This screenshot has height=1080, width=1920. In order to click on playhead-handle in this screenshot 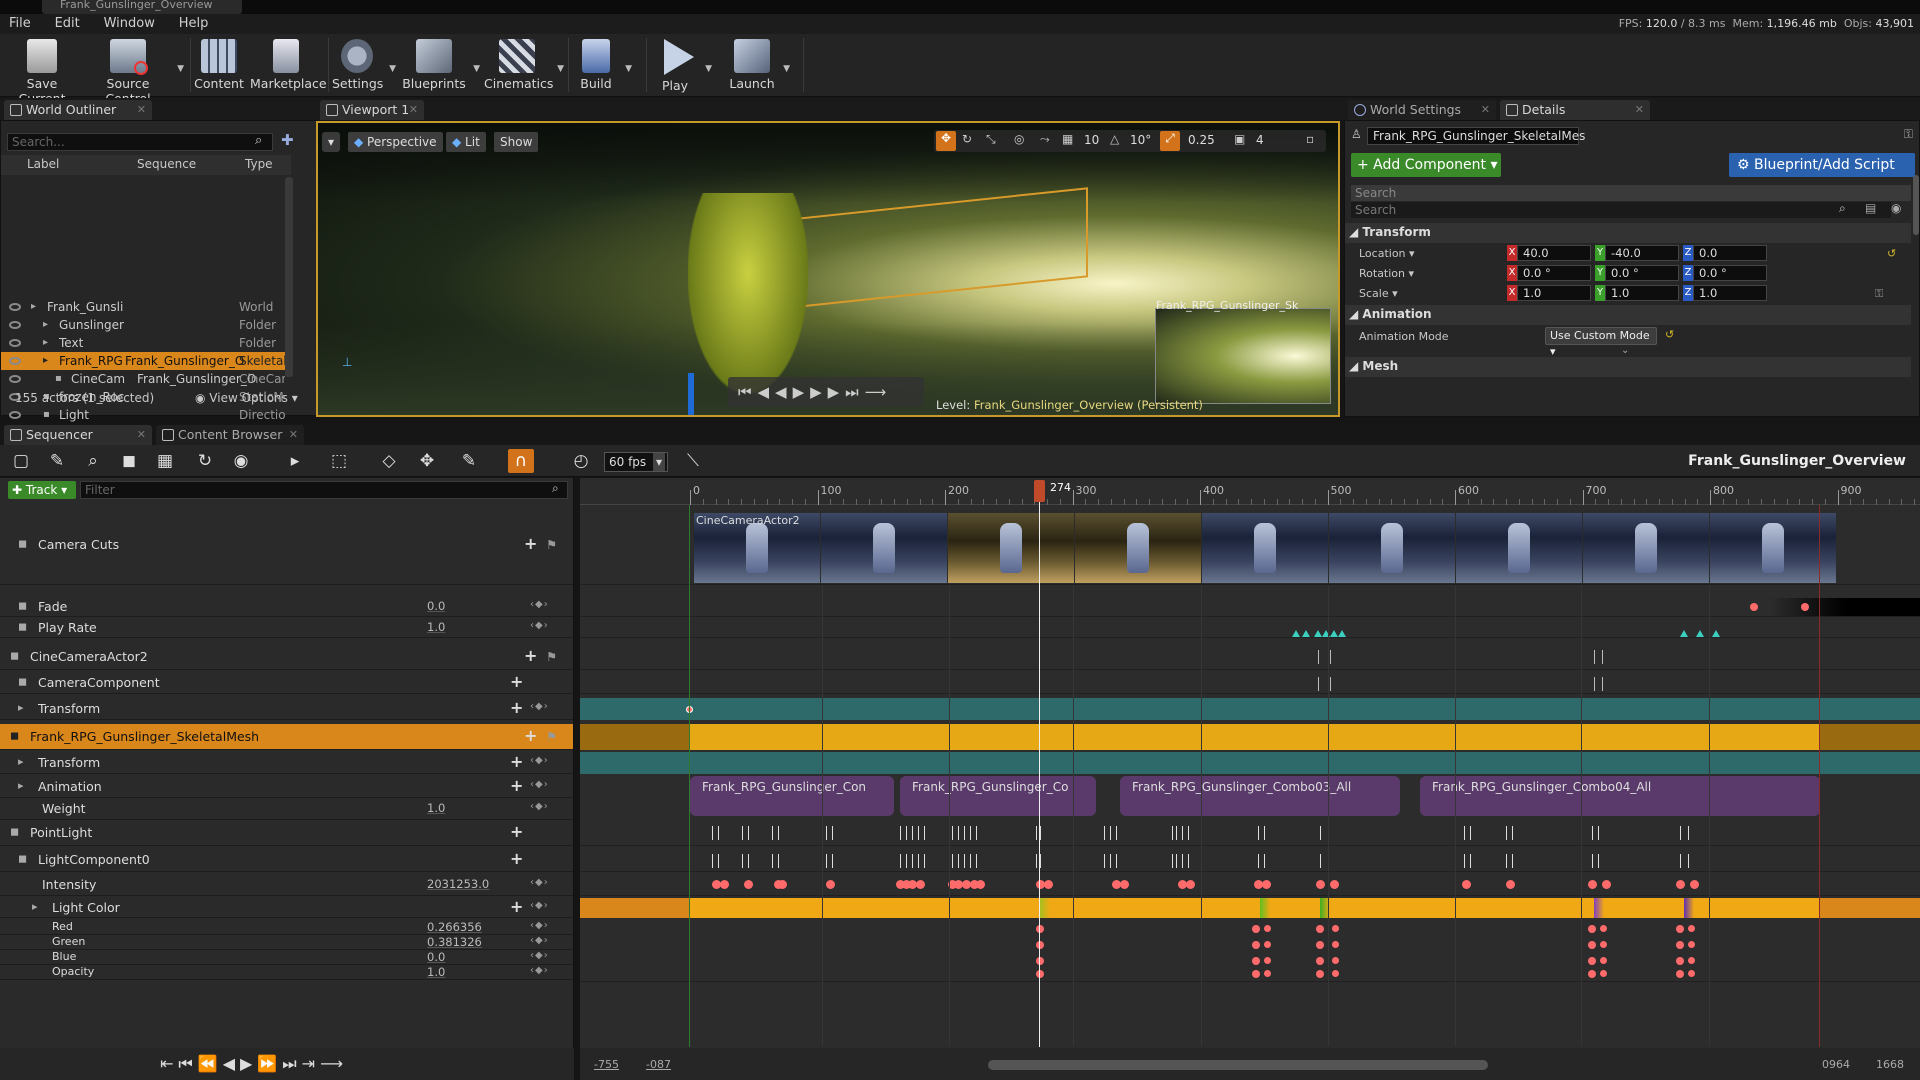, I will do `click(1039, 491)`.